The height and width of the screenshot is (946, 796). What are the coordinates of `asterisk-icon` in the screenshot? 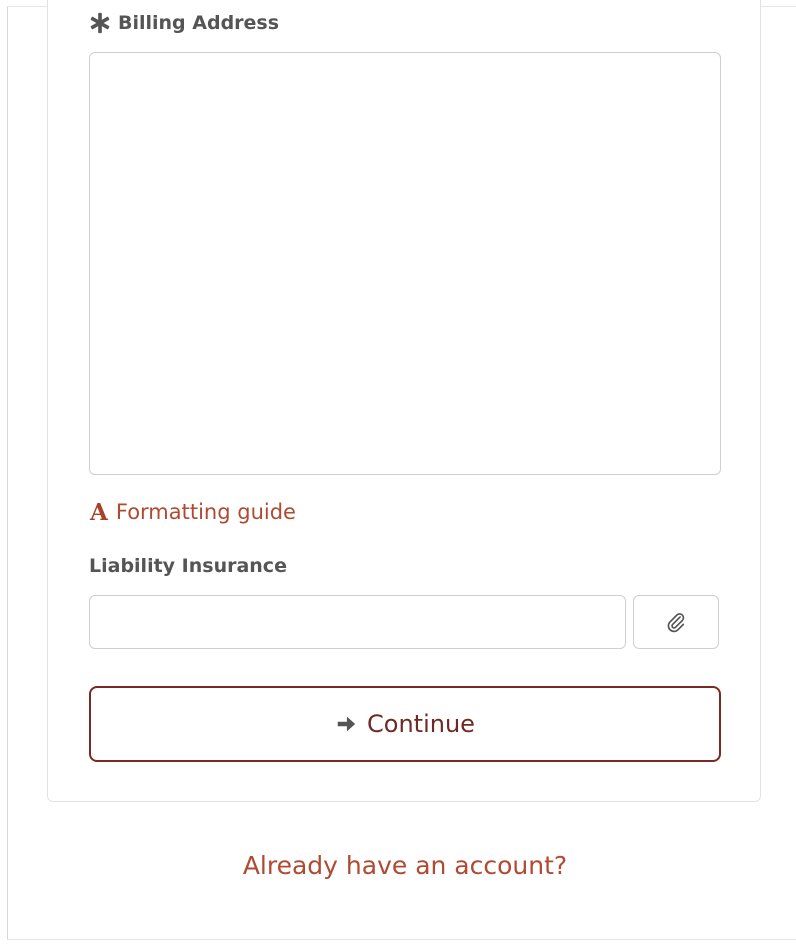 It's located at (100, 23).